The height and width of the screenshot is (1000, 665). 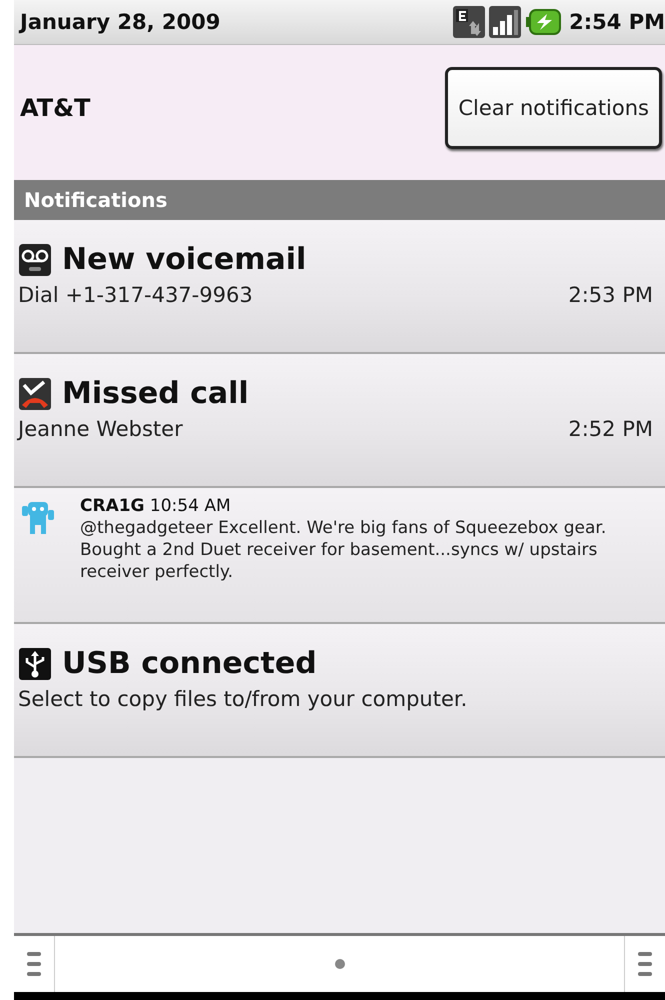 What do you see at coordinates (344, 551) in the screenshot?
I see `tweet-text: @thegadgeteer Excellent. We're big fans of Squeezebox gear. Bought a 2nd Duet receiver for basement...syncs w/ upstairs receiver perfectly.` at bounding box center [344, 551].